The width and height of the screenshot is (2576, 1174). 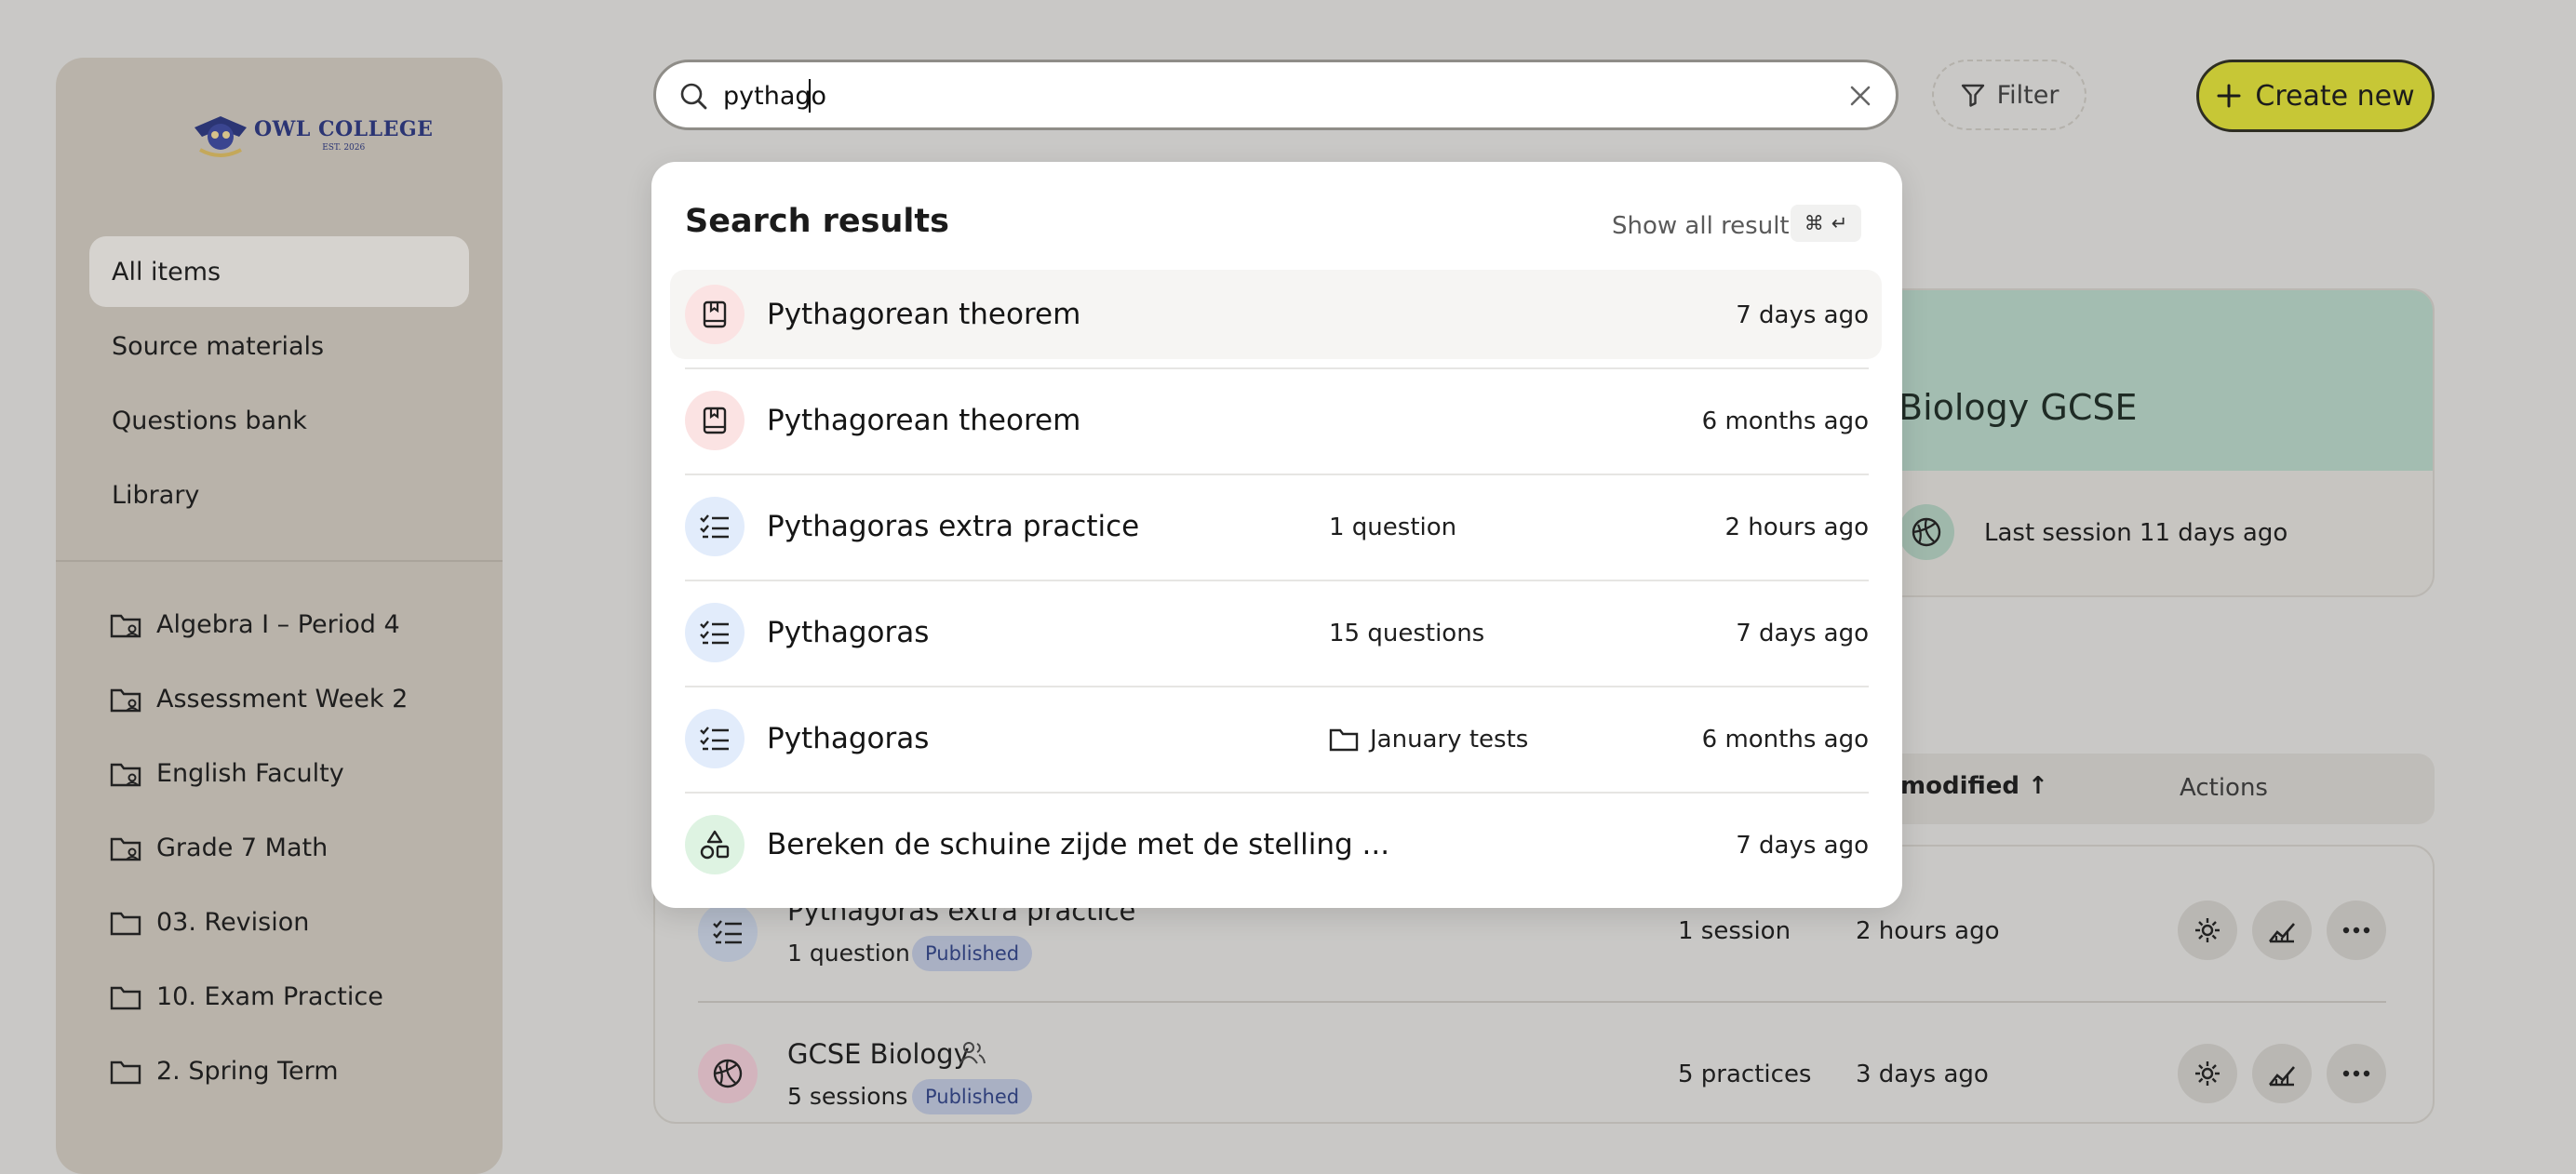 What do you see at coordinates (1785, 421) in the screenshot?
I see `result-time: 6 months ago` at bounding box center [1785, 421].